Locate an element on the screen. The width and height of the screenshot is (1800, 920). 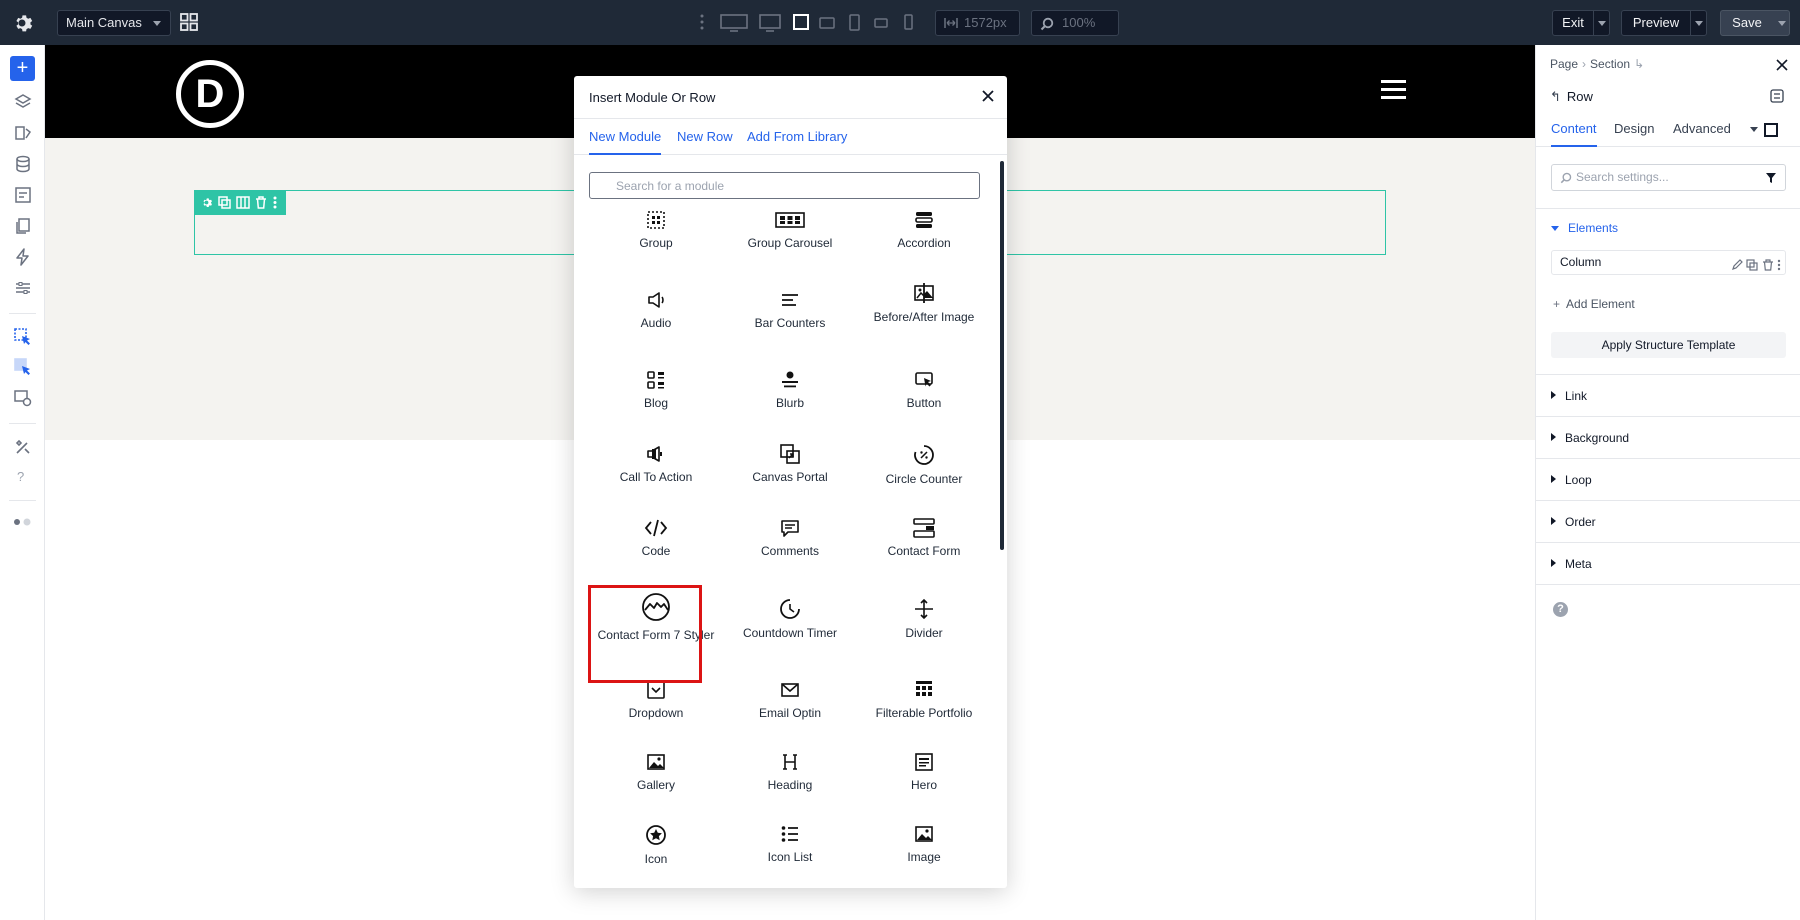
row-duplicate-icon is located at coordinates (224, 202).